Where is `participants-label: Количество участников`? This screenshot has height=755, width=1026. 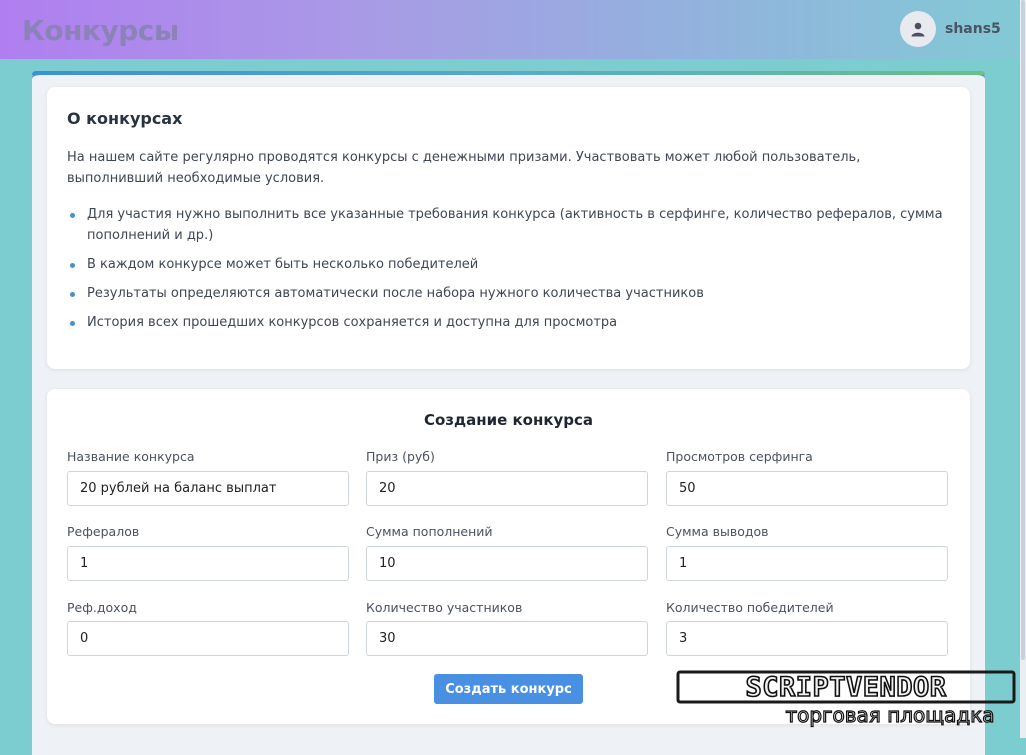 participants-label: Количество участников is located at coordinates (444, 607).